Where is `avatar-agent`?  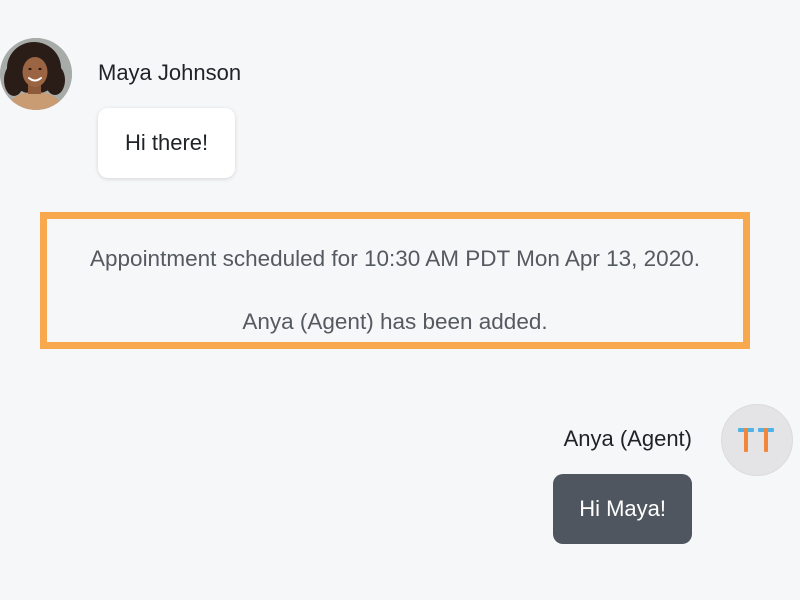
avatar-agent is located at coordinates (757, 440).